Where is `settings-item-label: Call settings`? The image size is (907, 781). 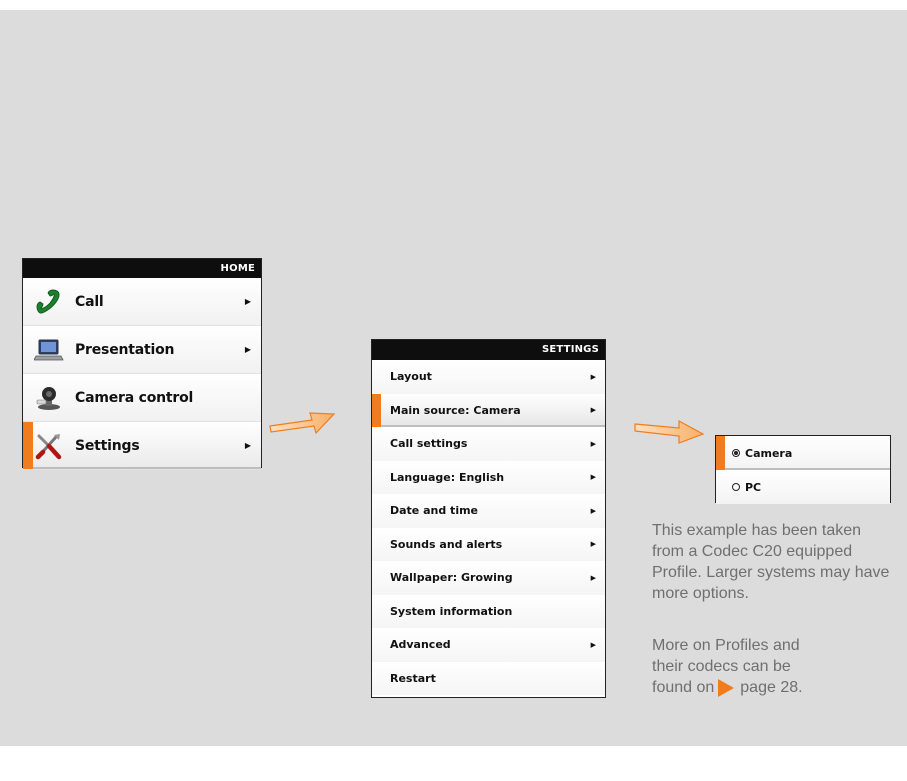 settings-item-label: Call settings is located at coordinates (429, 444).